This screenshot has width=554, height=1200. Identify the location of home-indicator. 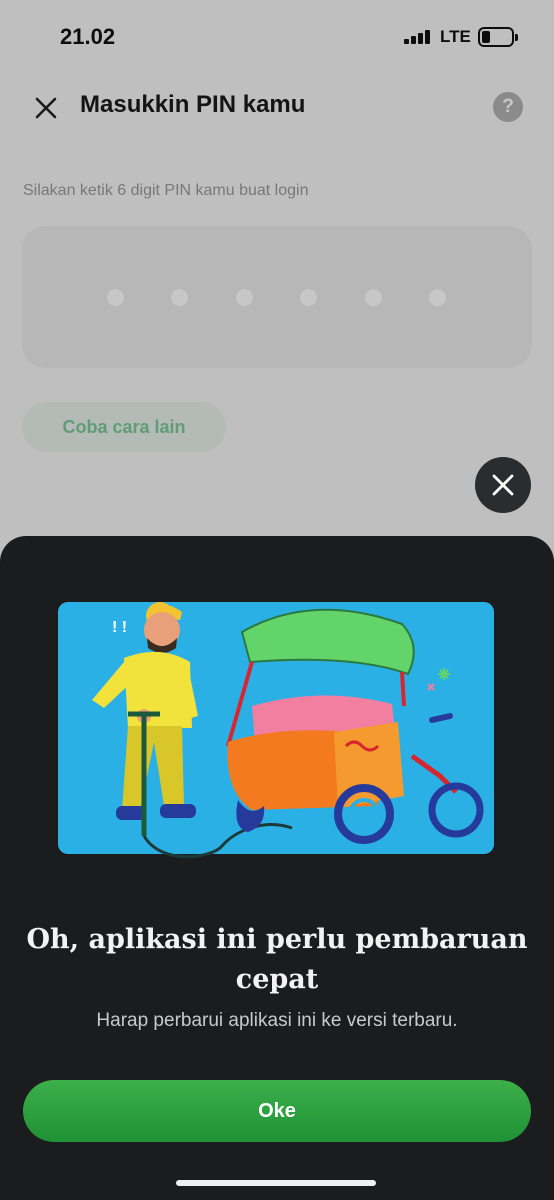
(276, 1183).